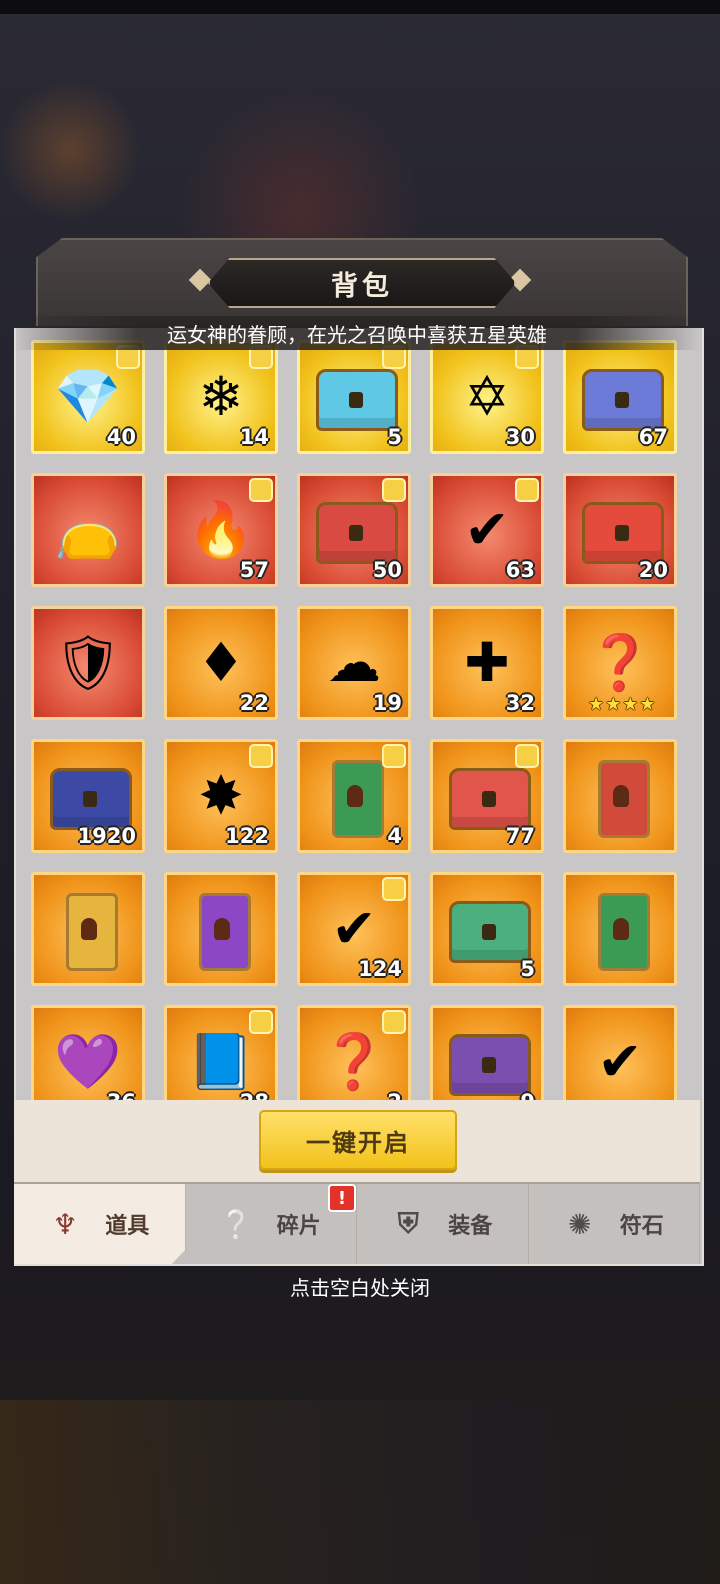  Describe the element at coordinates (100, 1224) in the screenshot. I see `tab-potion: ♆ 道具` at that location.